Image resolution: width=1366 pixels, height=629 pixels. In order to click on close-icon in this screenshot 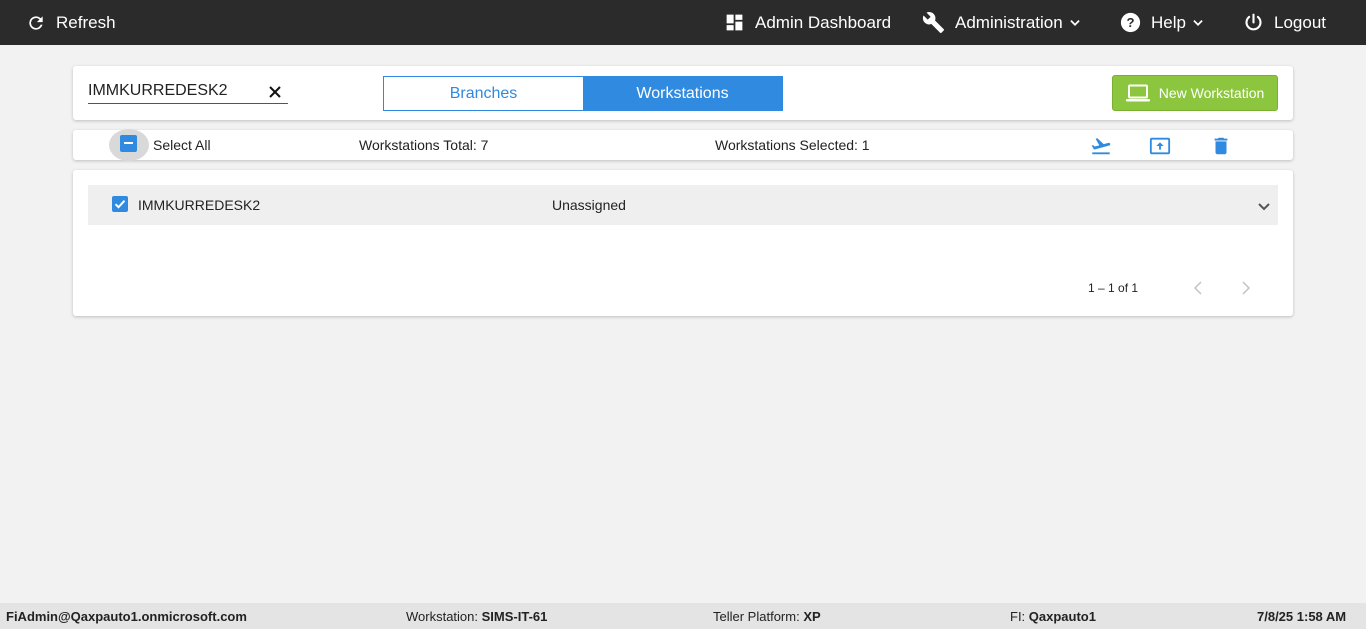, I will do `click(275, 92)`.